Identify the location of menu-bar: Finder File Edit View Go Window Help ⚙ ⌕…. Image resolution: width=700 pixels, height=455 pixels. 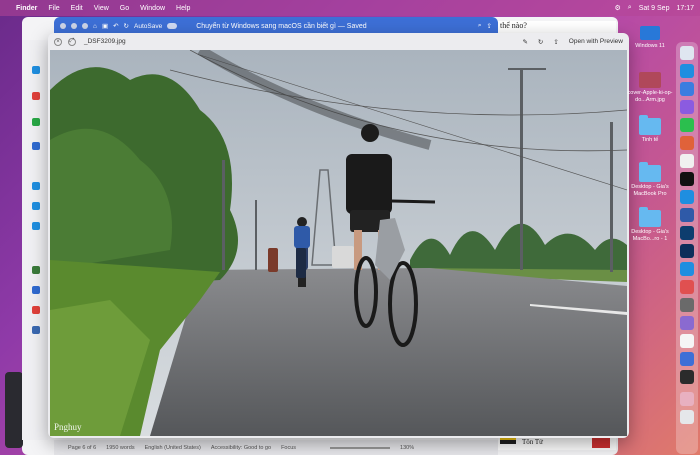
(350, 8).